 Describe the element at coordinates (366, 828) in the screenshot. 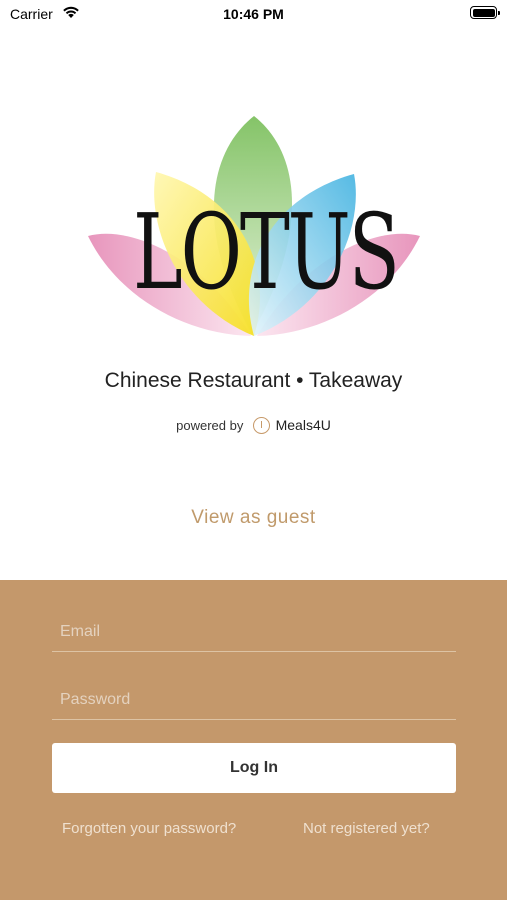

I see `not-registered-link: Not registered yet?` at that location.